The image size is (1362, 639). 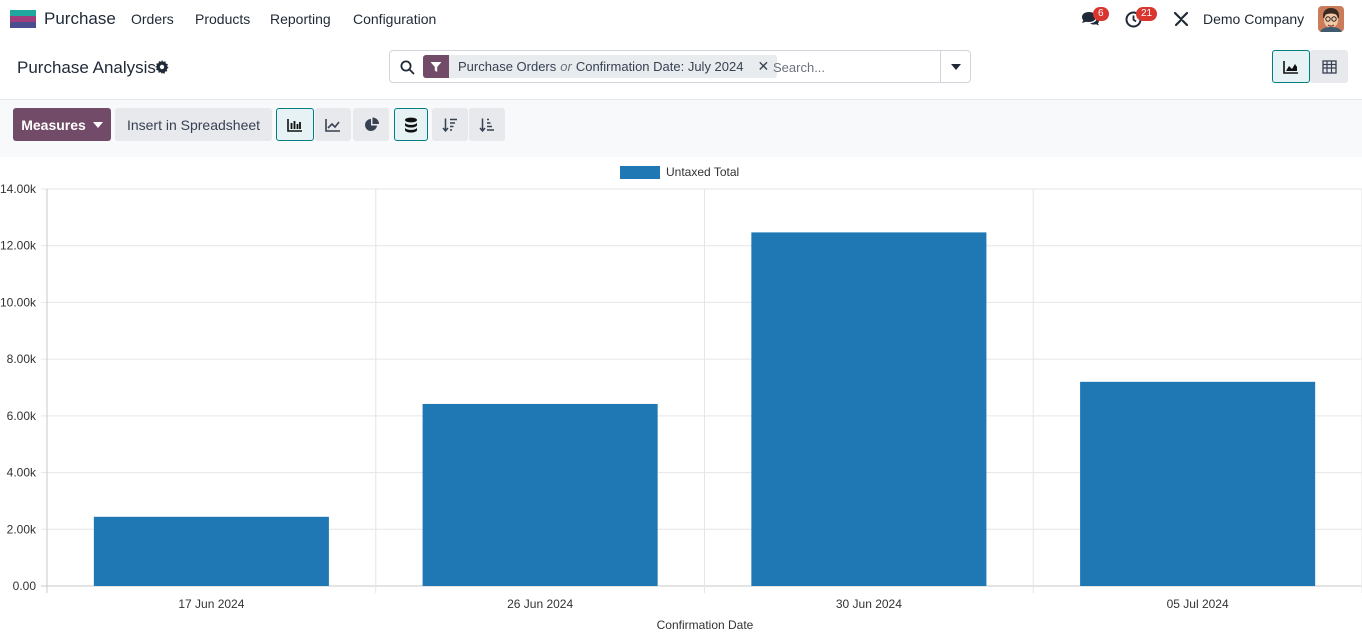 I want to click on bar-chart-icon, so click(x=294, y=125).